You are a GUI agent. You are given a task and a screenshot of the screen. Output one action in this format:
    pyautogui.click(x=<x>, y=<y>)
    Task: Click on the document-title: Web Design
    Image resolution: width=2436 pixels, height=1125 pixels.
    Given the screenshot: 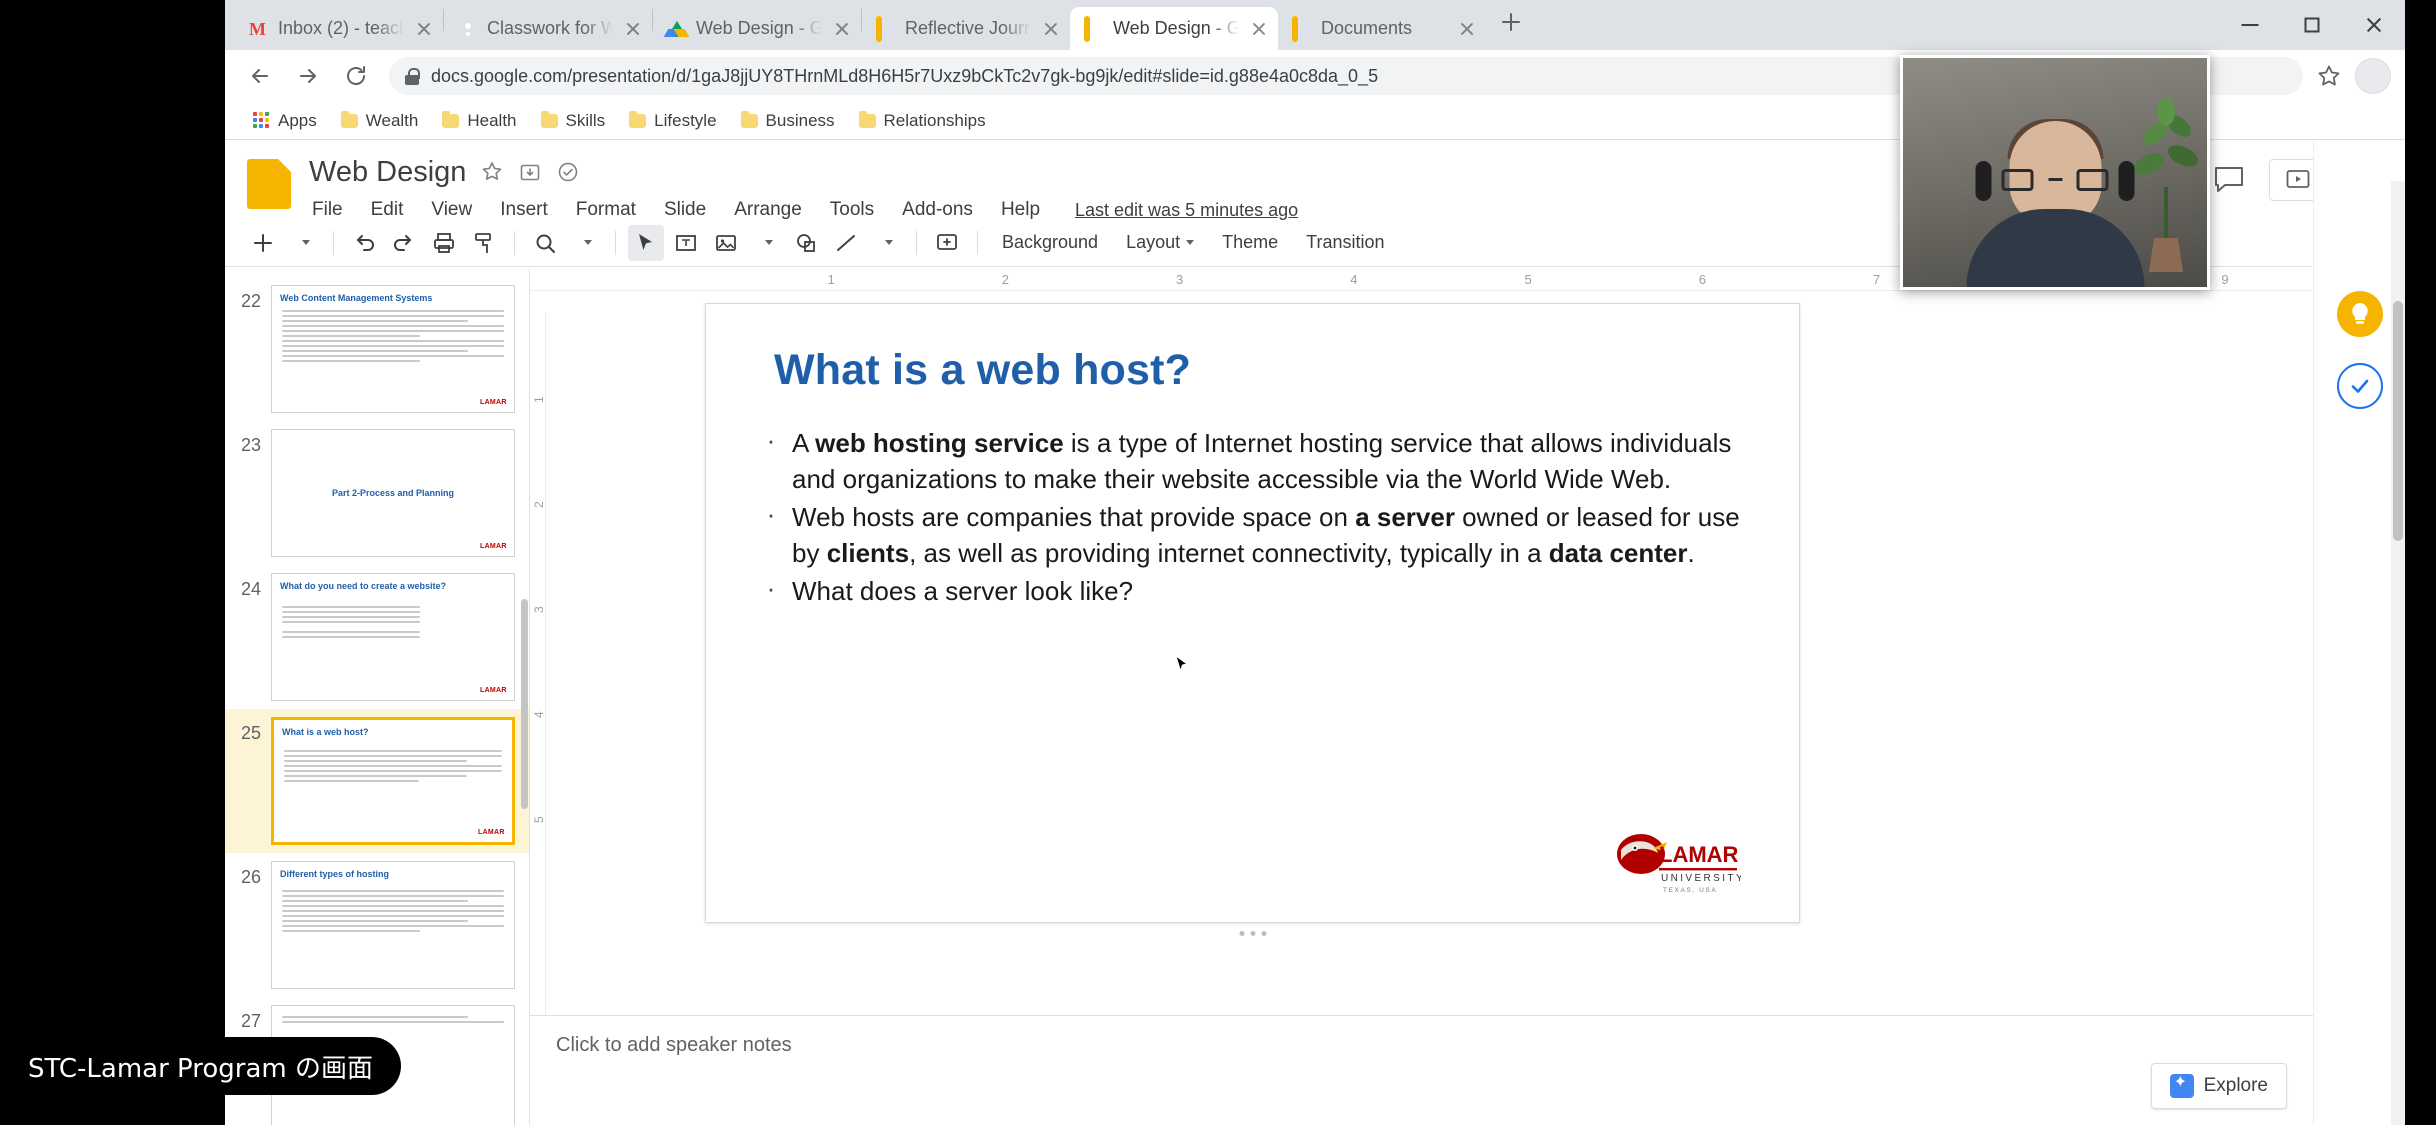 What is the action you would take?
    pyautogui.click(x=387, y=172)
    